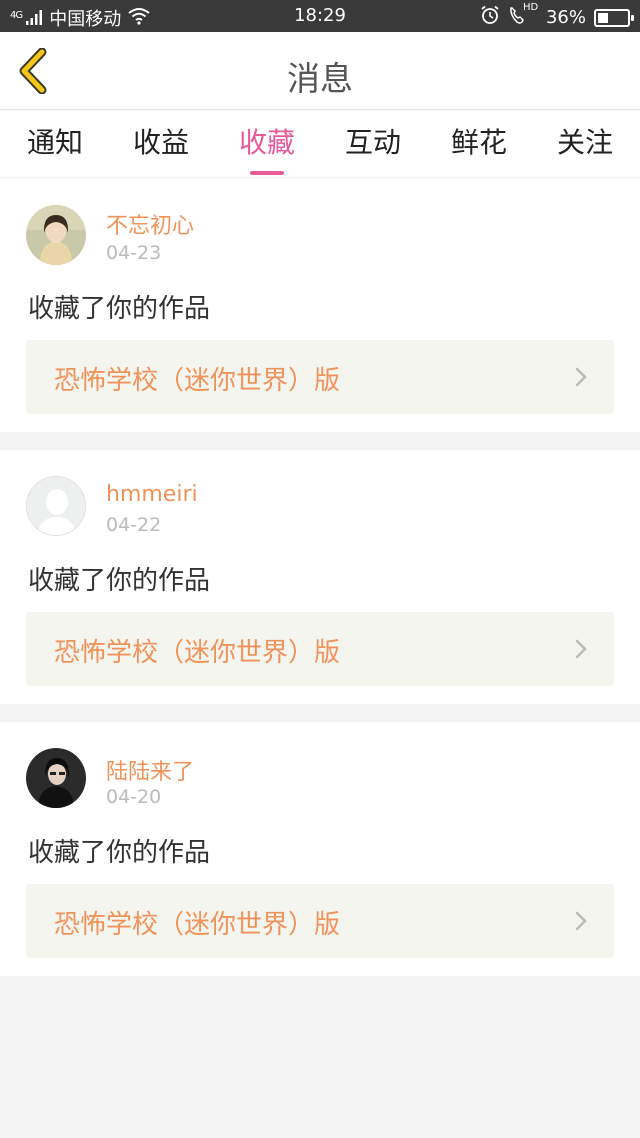  I want to click on username: 陆陆来了, so click(150, 770).